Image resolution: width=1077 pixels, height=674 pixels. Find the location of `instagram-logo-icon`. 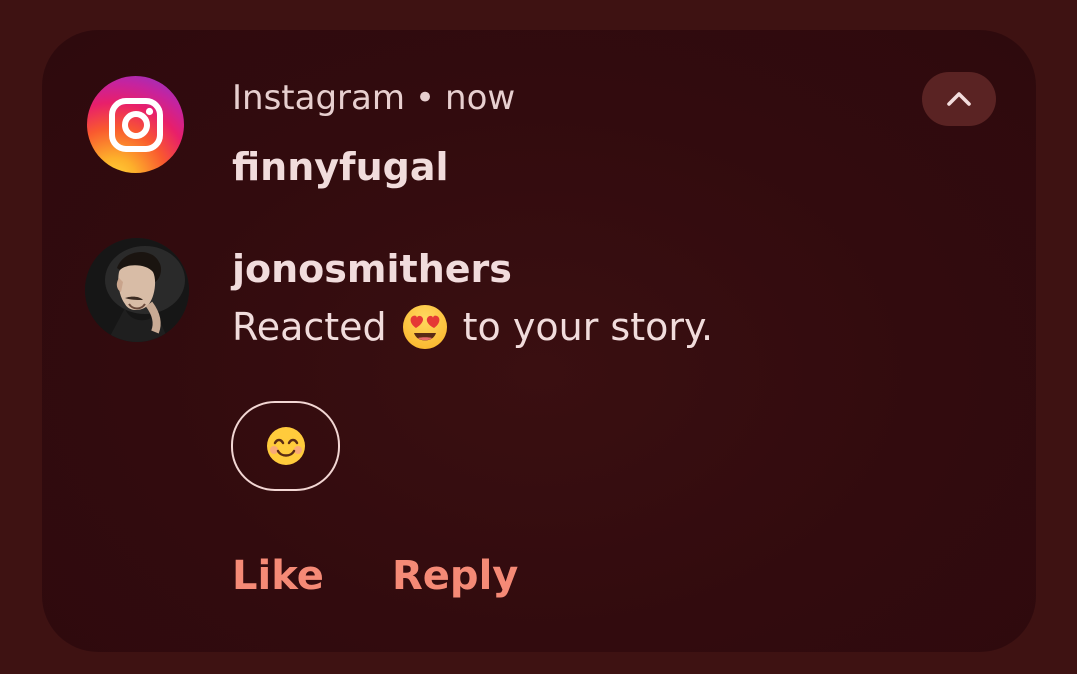

instagram-logo-icon is located at coordinates (135, 124).